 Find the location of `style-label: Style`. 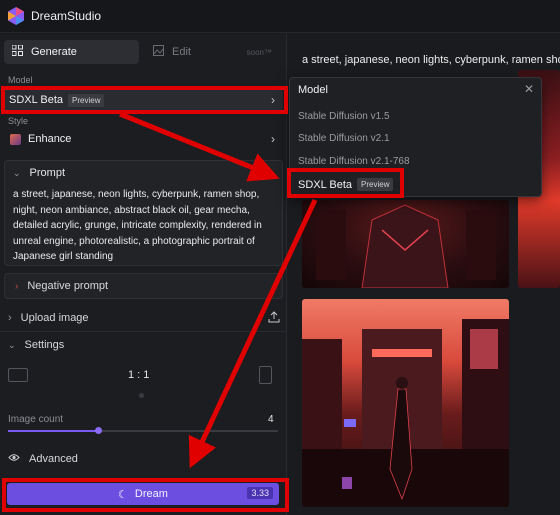

style-label: Style is located at coordinates (18, 121).